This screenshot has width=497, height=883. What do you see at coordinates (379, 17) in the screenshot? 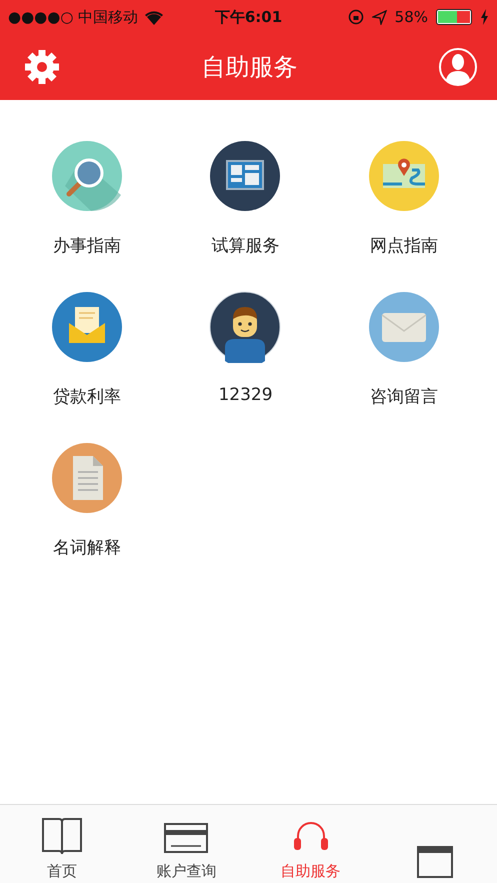
I see `location-icon` at bounding box center [379, 17].